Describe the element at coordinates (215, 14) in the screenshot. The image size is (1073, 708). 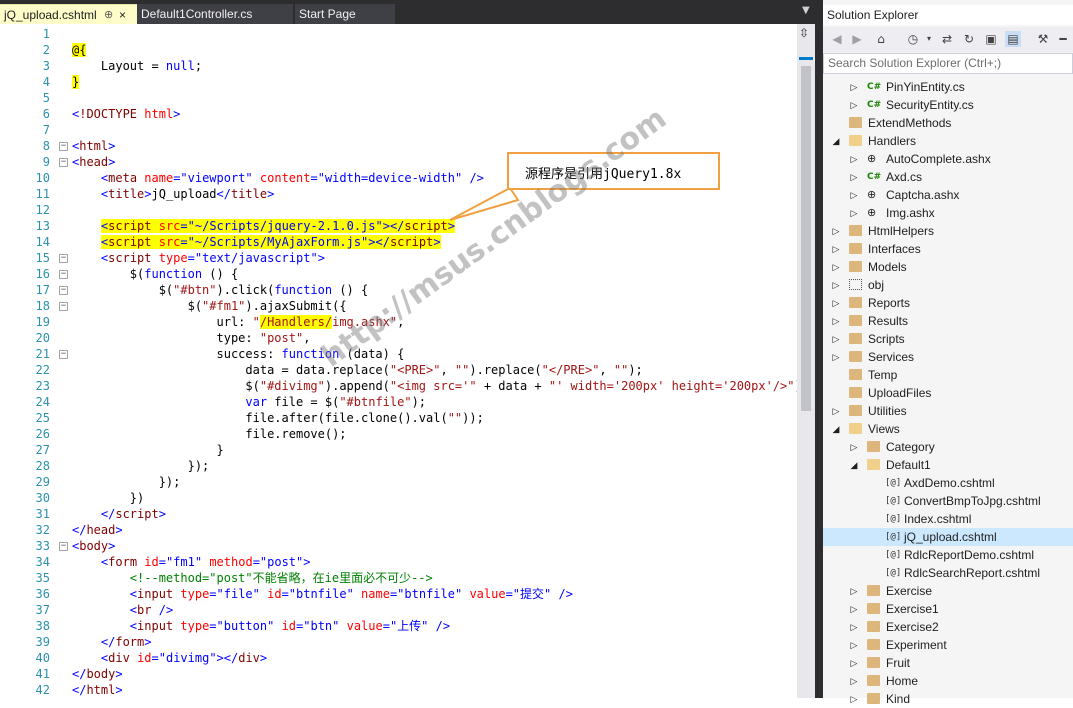
I see `tab-default1controller: Default1Controller.cs` at that location.